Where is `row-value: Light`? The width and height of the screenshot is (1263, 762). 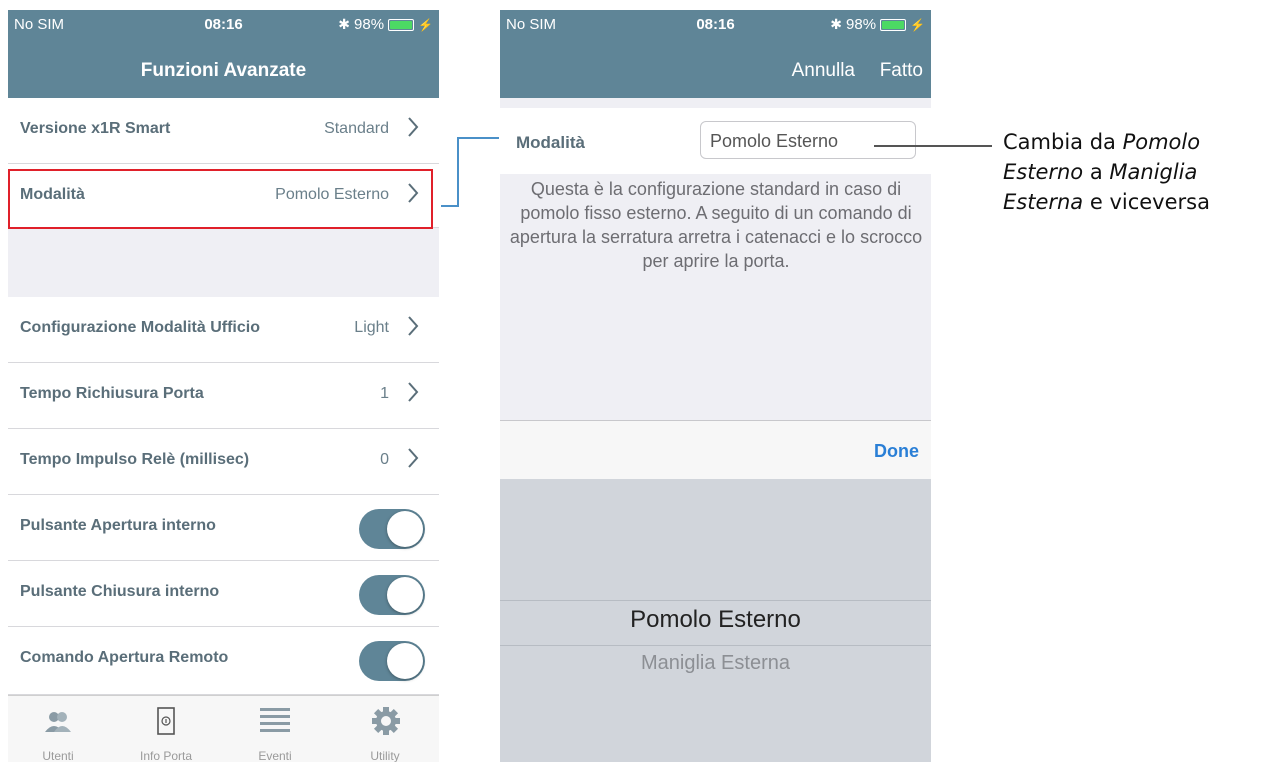
row-value: Light is located at coordinates (371, 327).